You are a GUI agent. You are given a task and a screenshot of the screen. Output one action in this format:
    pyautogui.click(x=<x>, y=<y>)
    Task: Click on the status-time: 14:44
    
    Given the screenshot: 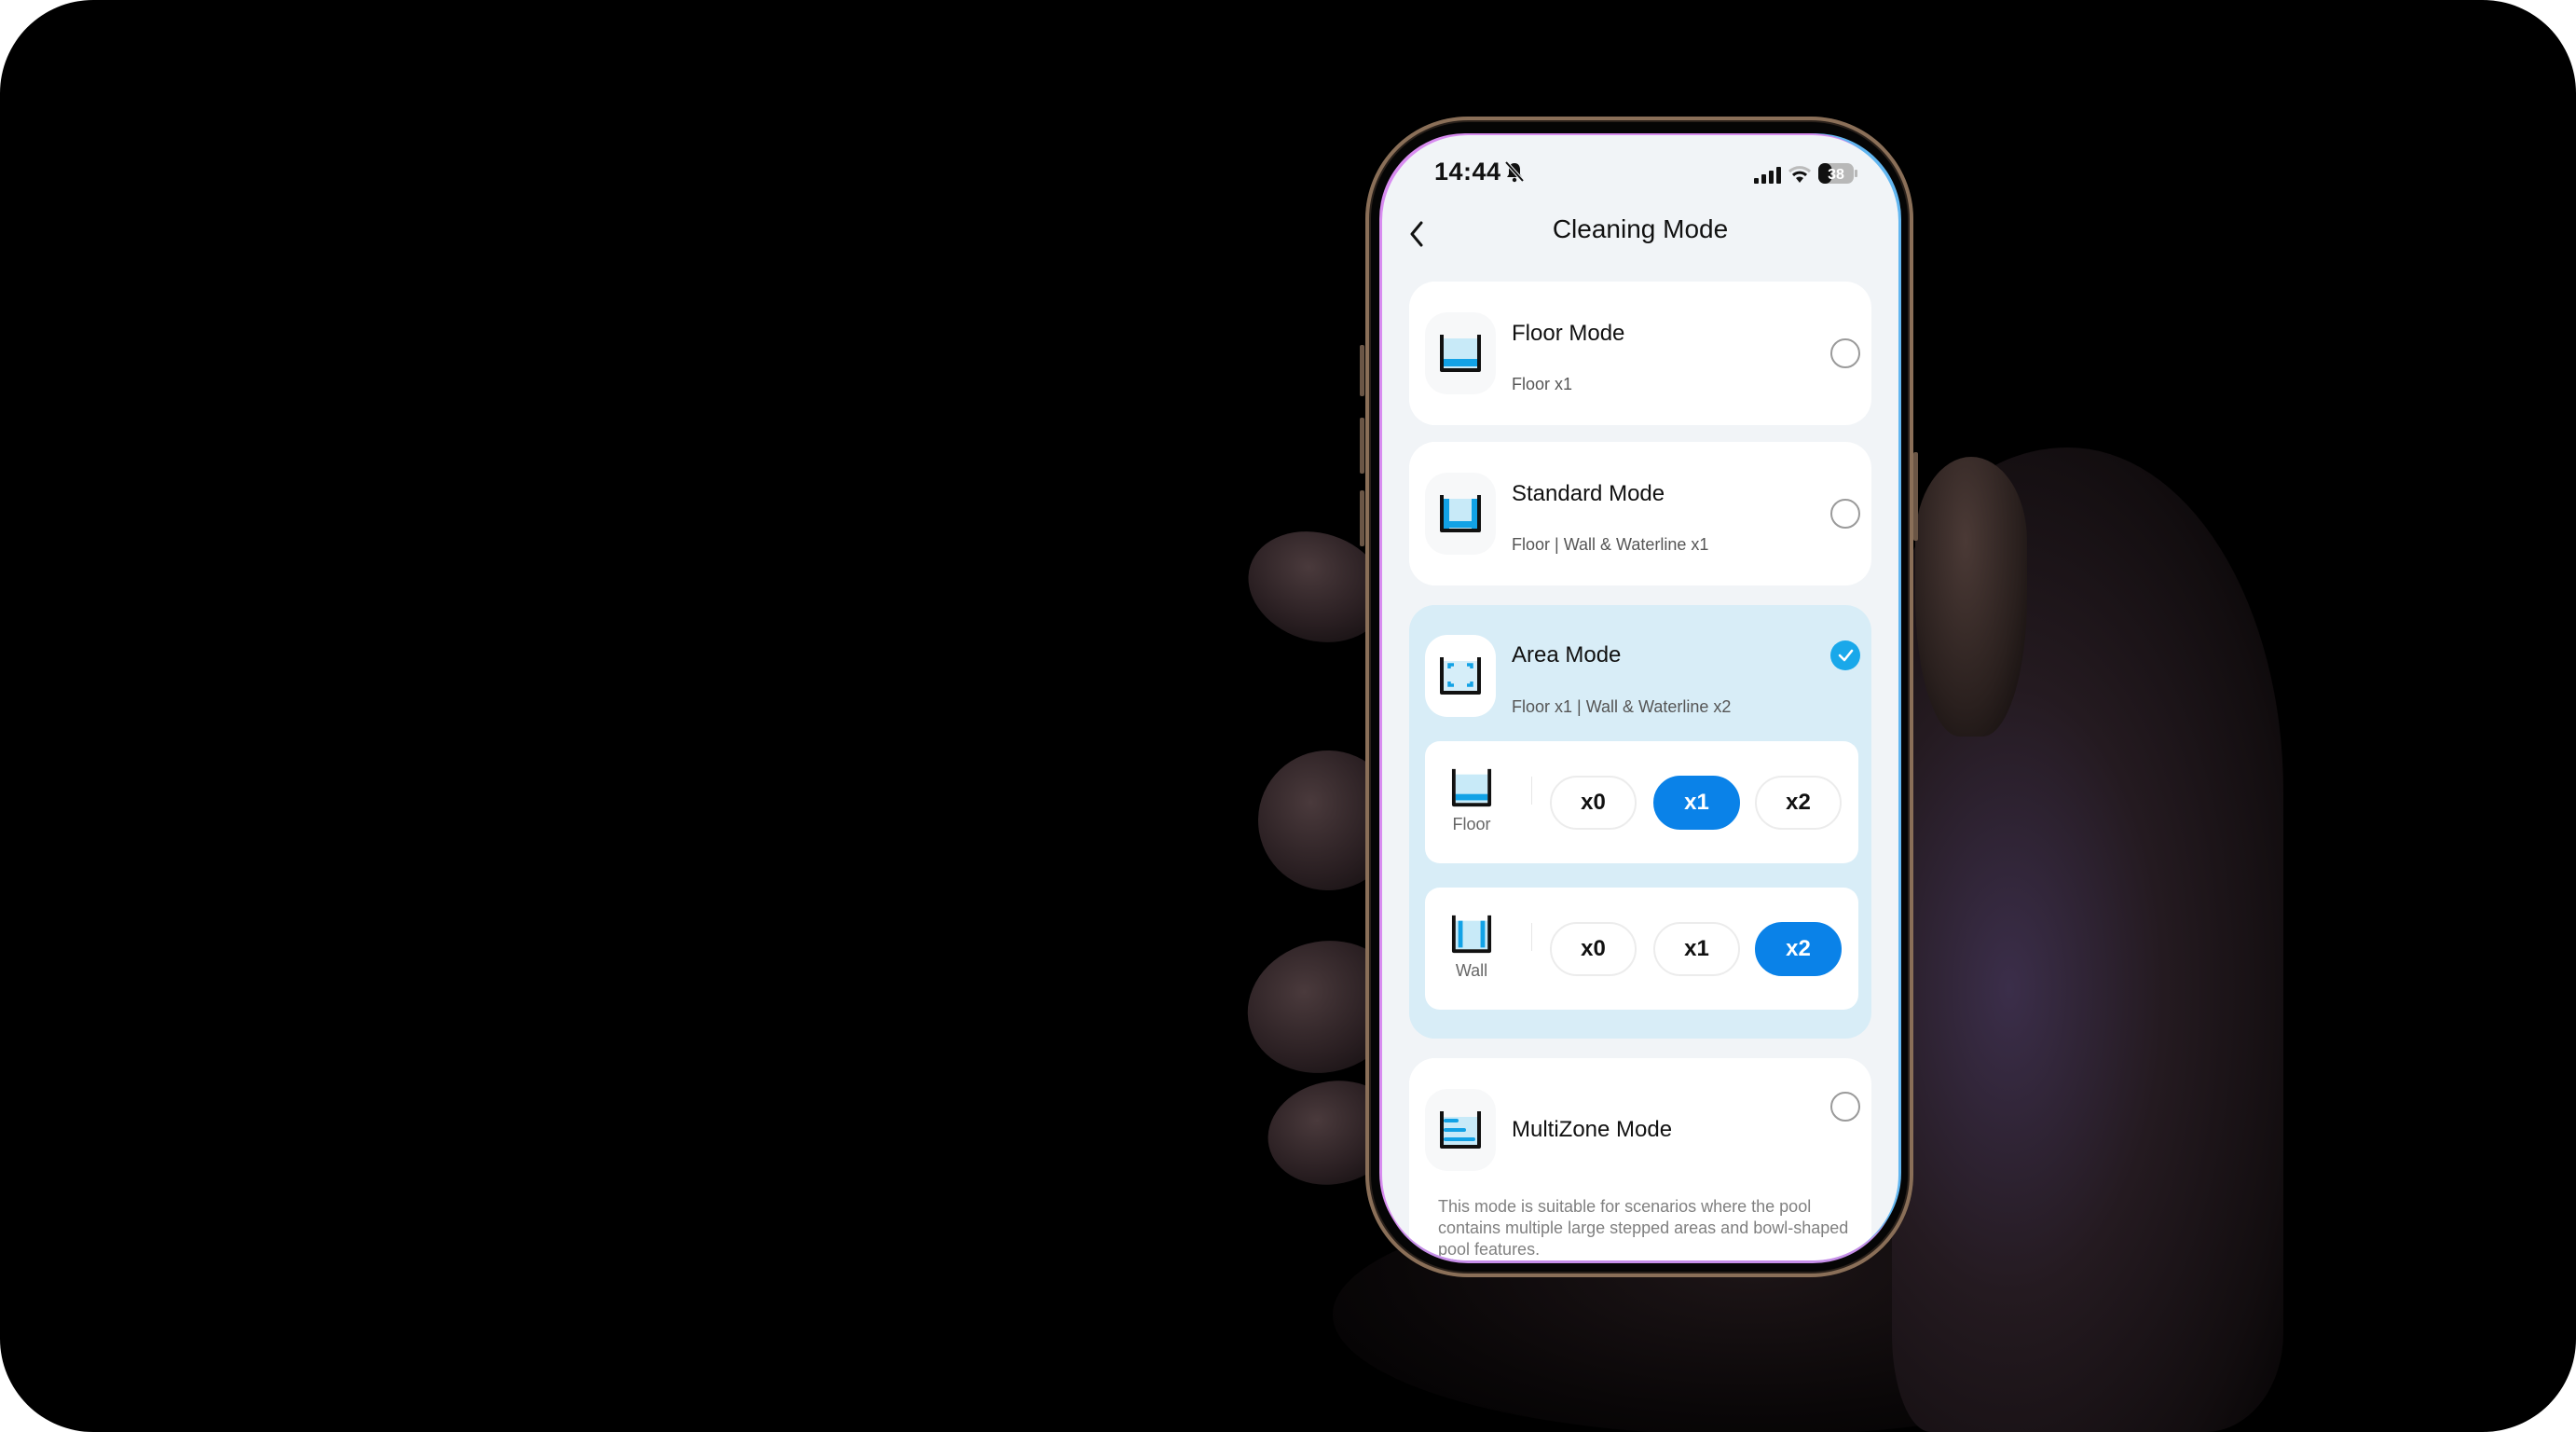 What is the action you would take?
    pyautogui.click(x=1467, y=172)
    